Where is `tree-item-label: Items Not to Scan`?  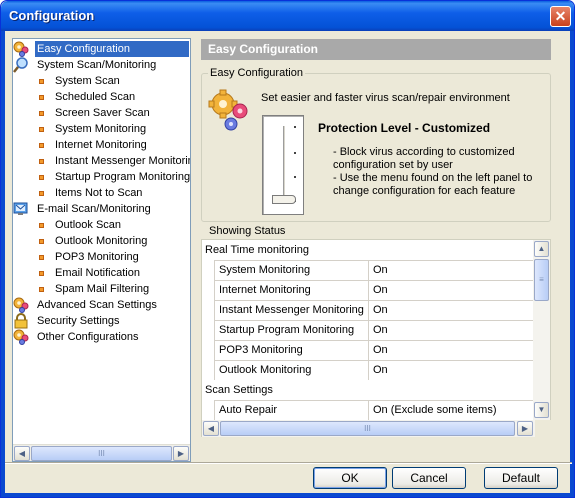 tree-item-label: Items Not to Scan is located at coordinates (99, 193).